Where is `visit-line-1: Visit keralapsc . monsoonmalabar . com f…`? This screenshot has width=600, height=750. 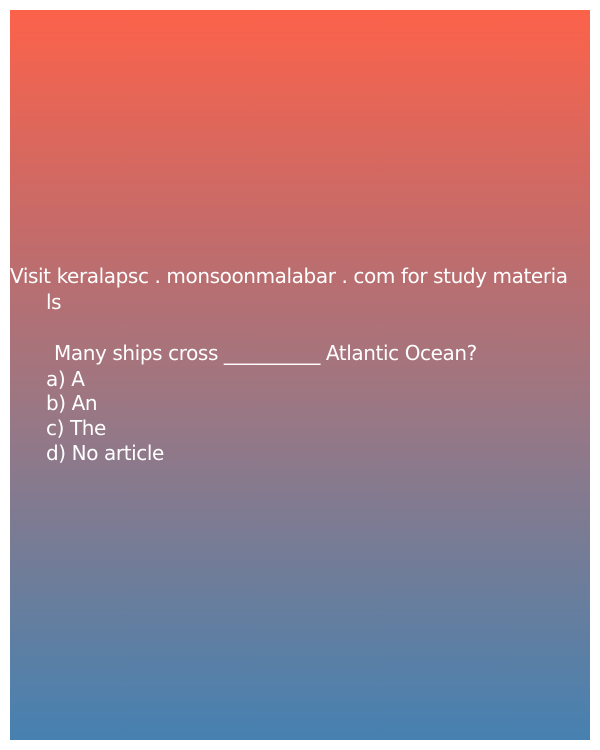 visit-line-1: Visit keralapsc . monsoonmalabar . com f… is located at coordinates (289, 276).